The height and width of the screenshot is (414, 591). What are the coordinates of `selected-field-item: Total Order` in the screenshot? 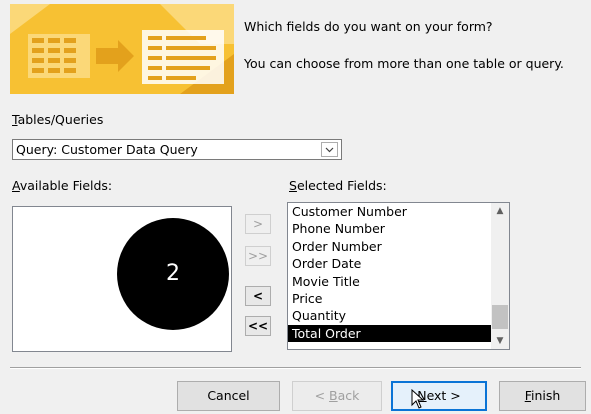 It's located at (389, 333).